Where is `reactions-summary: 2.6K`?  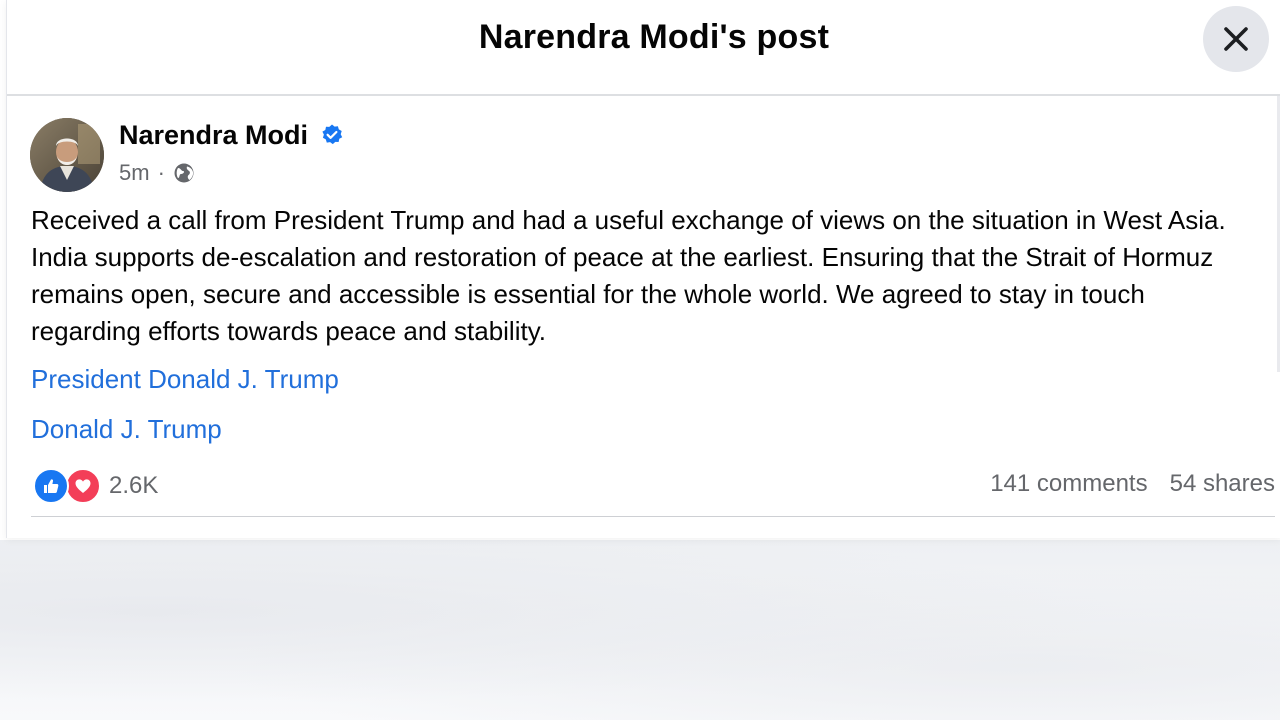 reactions-summary: 2.6K is located at coordinates (95, 486).